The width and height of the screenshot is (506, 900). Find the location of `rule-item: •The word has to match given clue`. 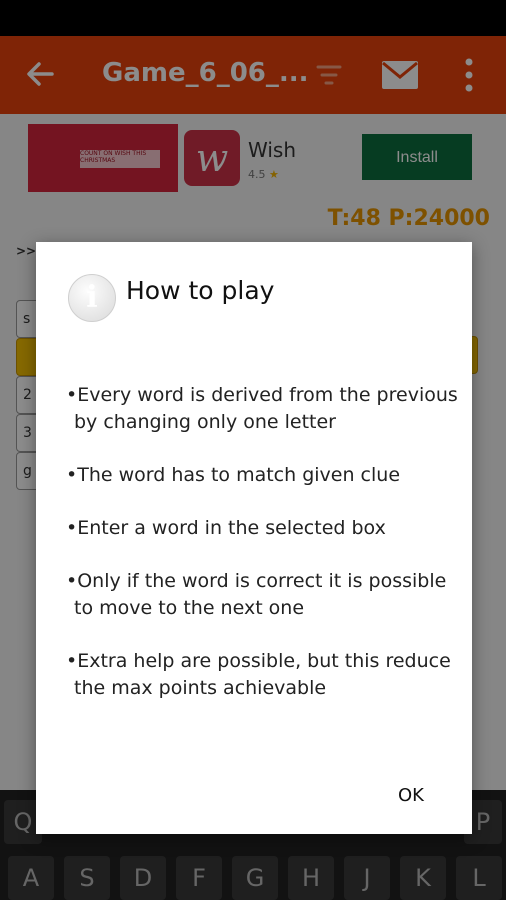

rule-item: •The word has to match given clue is located at coordinates (233, 475).